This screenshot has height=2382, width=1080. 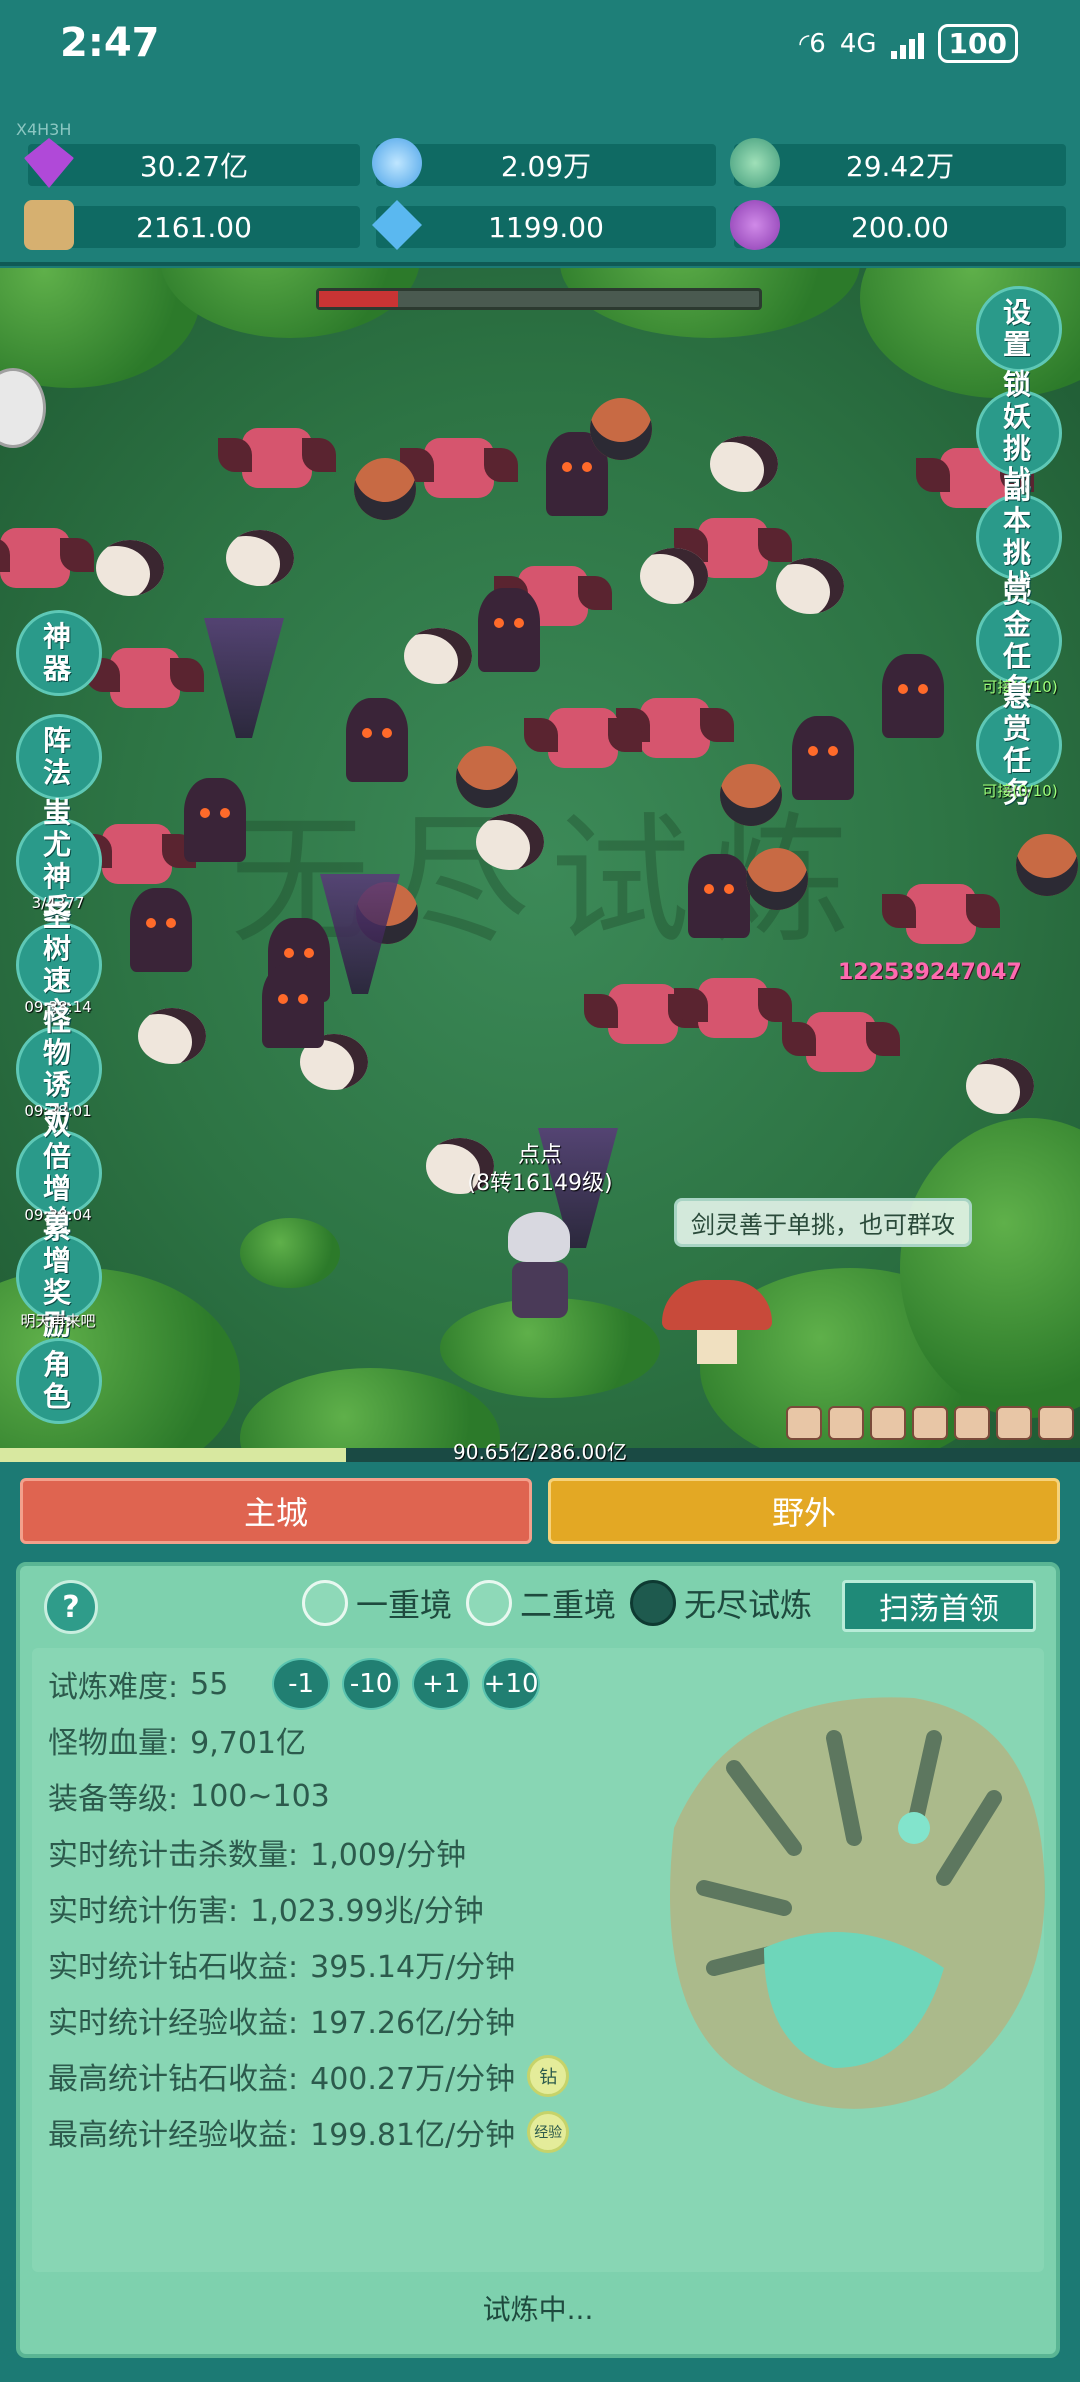 I want to click on battery-indicator: 100, so click(x=977, y=43).